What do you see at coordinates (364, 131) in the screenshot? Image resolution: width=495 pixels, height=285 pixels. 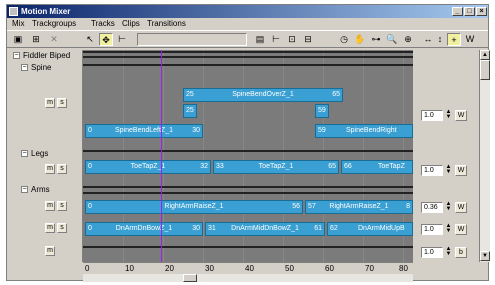 I see `clip-spine-bend-right: 59 SpineBendRight` at bounding box center [364, 131].